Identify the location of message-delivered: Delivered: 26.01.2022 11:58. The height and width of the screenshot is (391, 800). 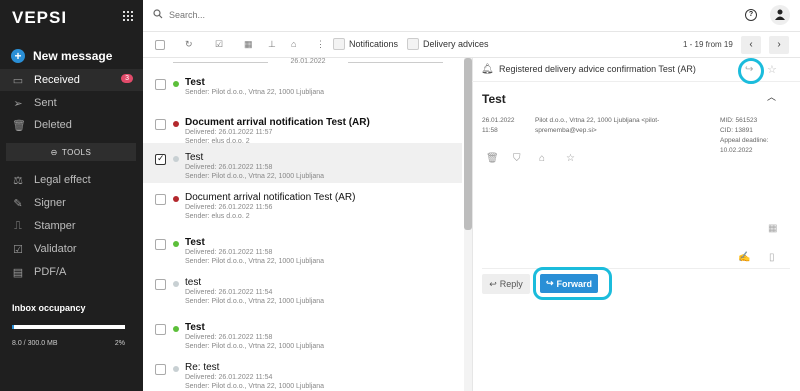
(229, 337).